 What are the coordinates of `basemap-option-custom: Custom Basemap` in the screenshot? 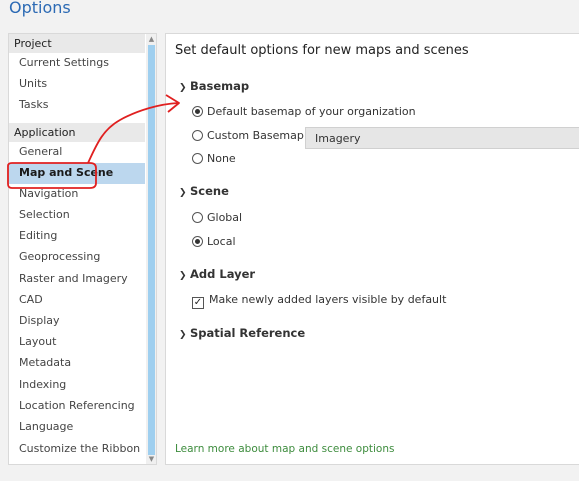 It's located at (248, 135).